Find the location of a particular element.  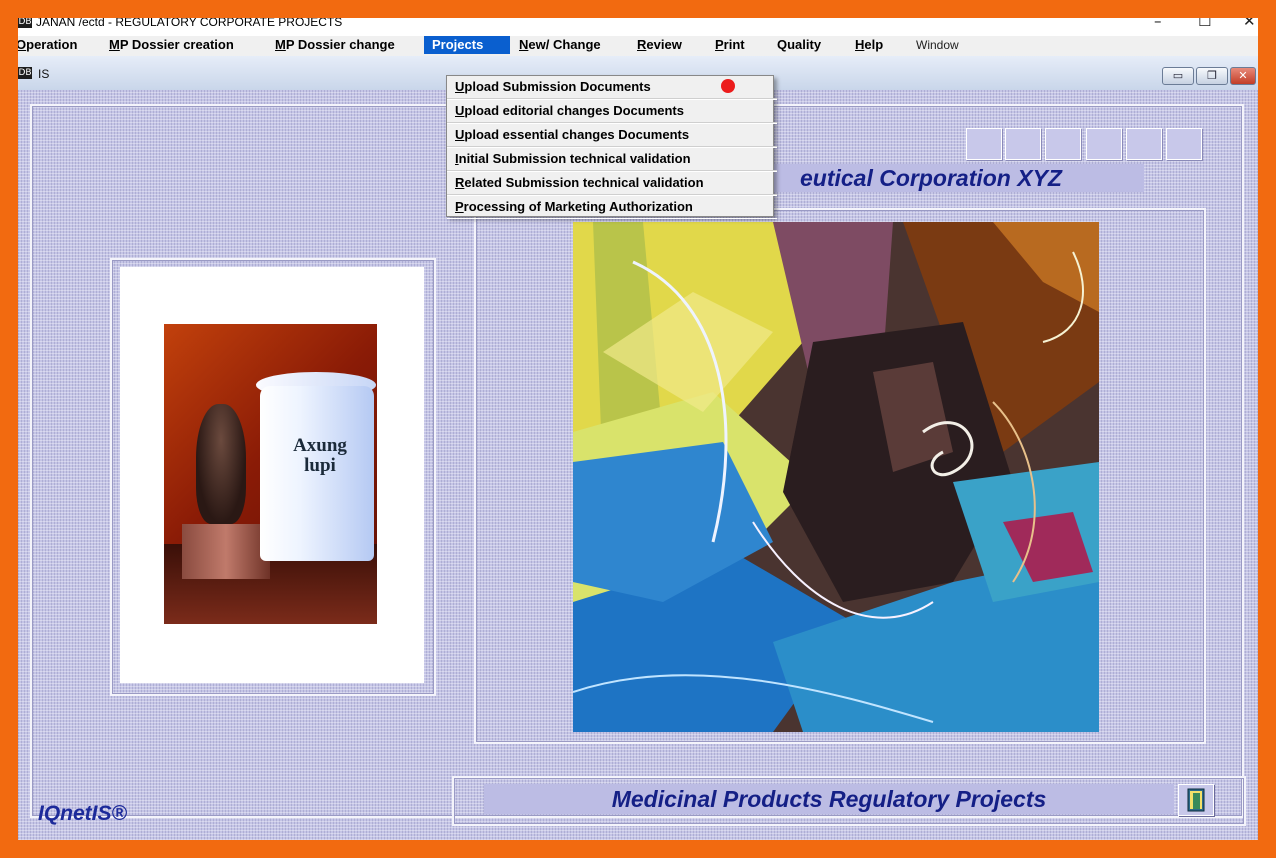

menu-label: elp is located at coordinates (874, 44).